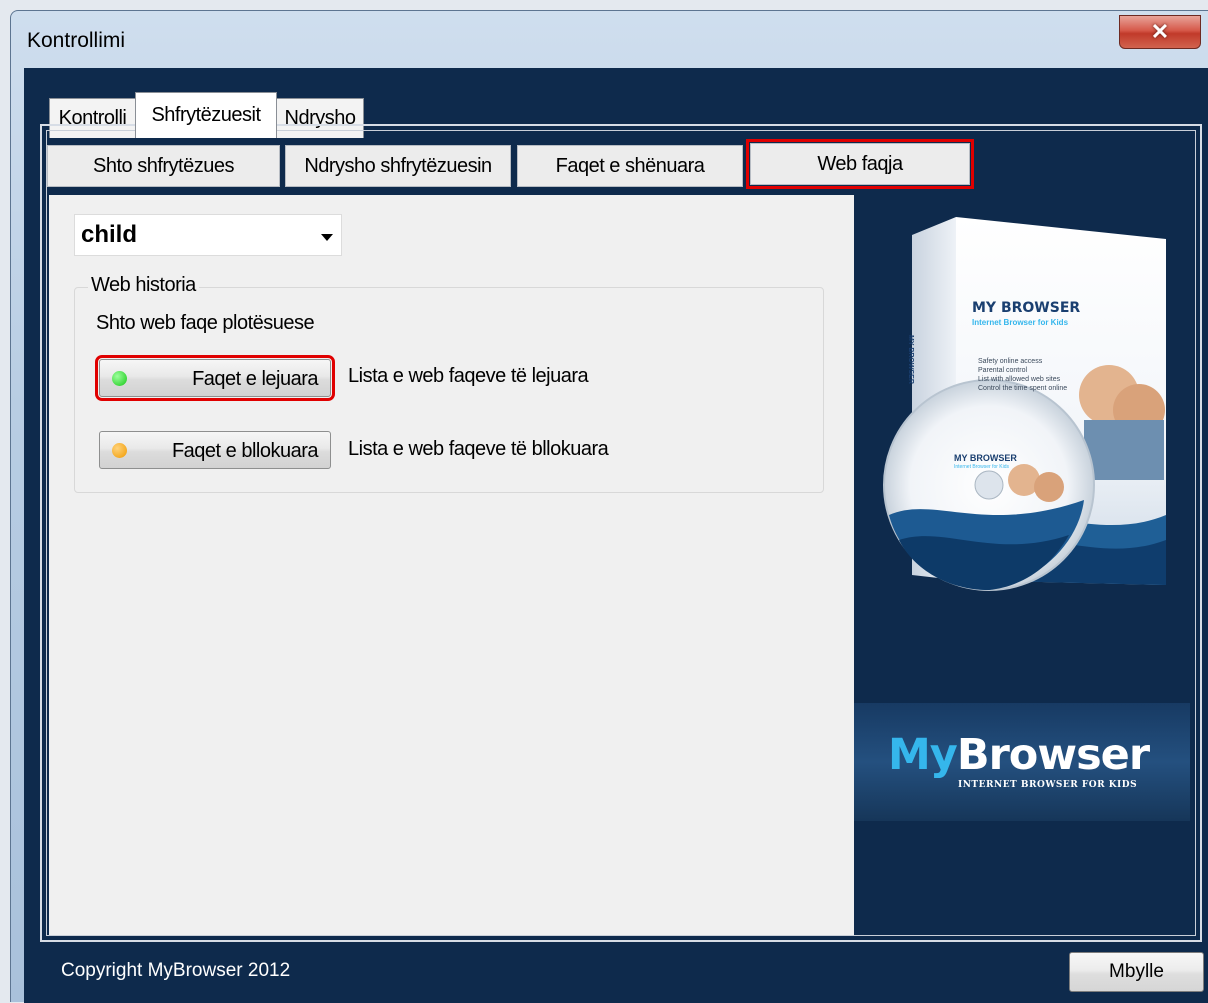  I want to click on button-label: Faqet e bllokuara, so click(245, 451).